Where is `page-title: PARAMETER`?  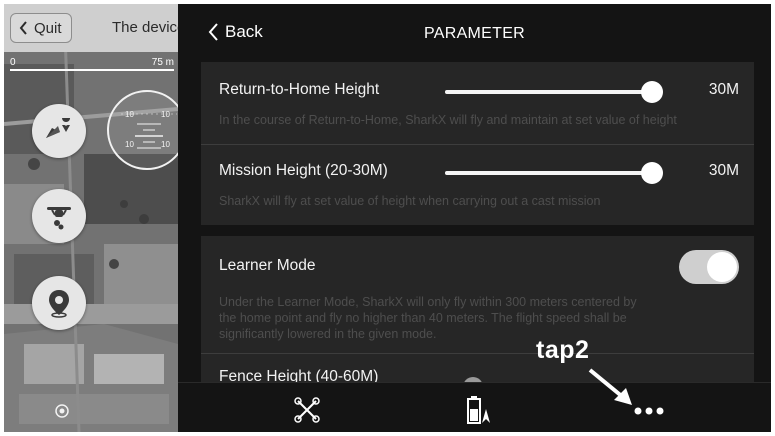
page-title: PARAMETER is located at coordinates (474, 33).